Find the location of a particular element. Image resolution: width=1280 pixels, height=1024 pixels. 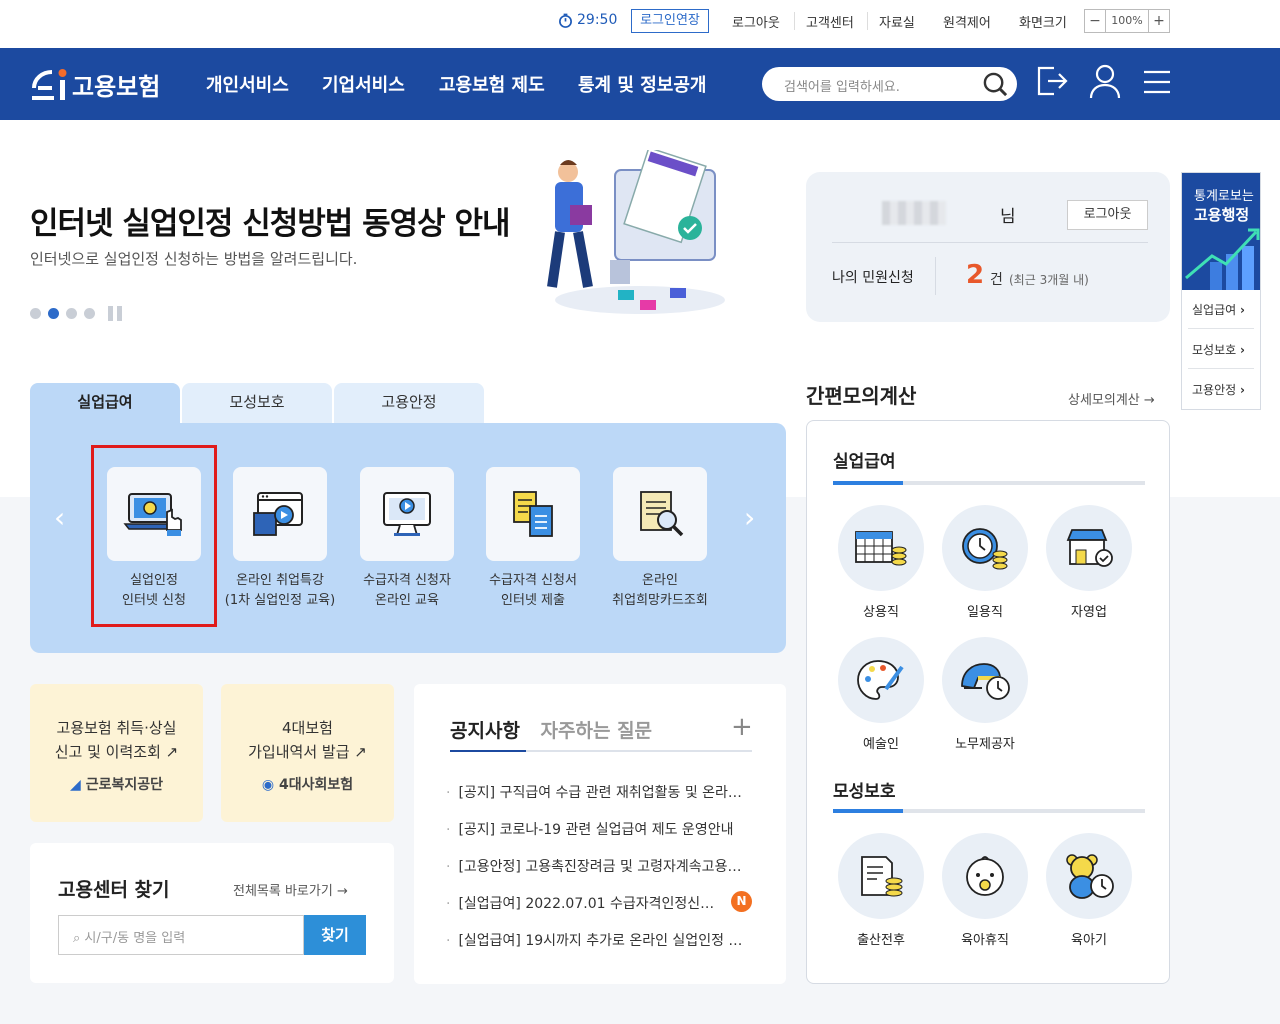

external-link-icon: ↗ is located at coordinates (172, 752).